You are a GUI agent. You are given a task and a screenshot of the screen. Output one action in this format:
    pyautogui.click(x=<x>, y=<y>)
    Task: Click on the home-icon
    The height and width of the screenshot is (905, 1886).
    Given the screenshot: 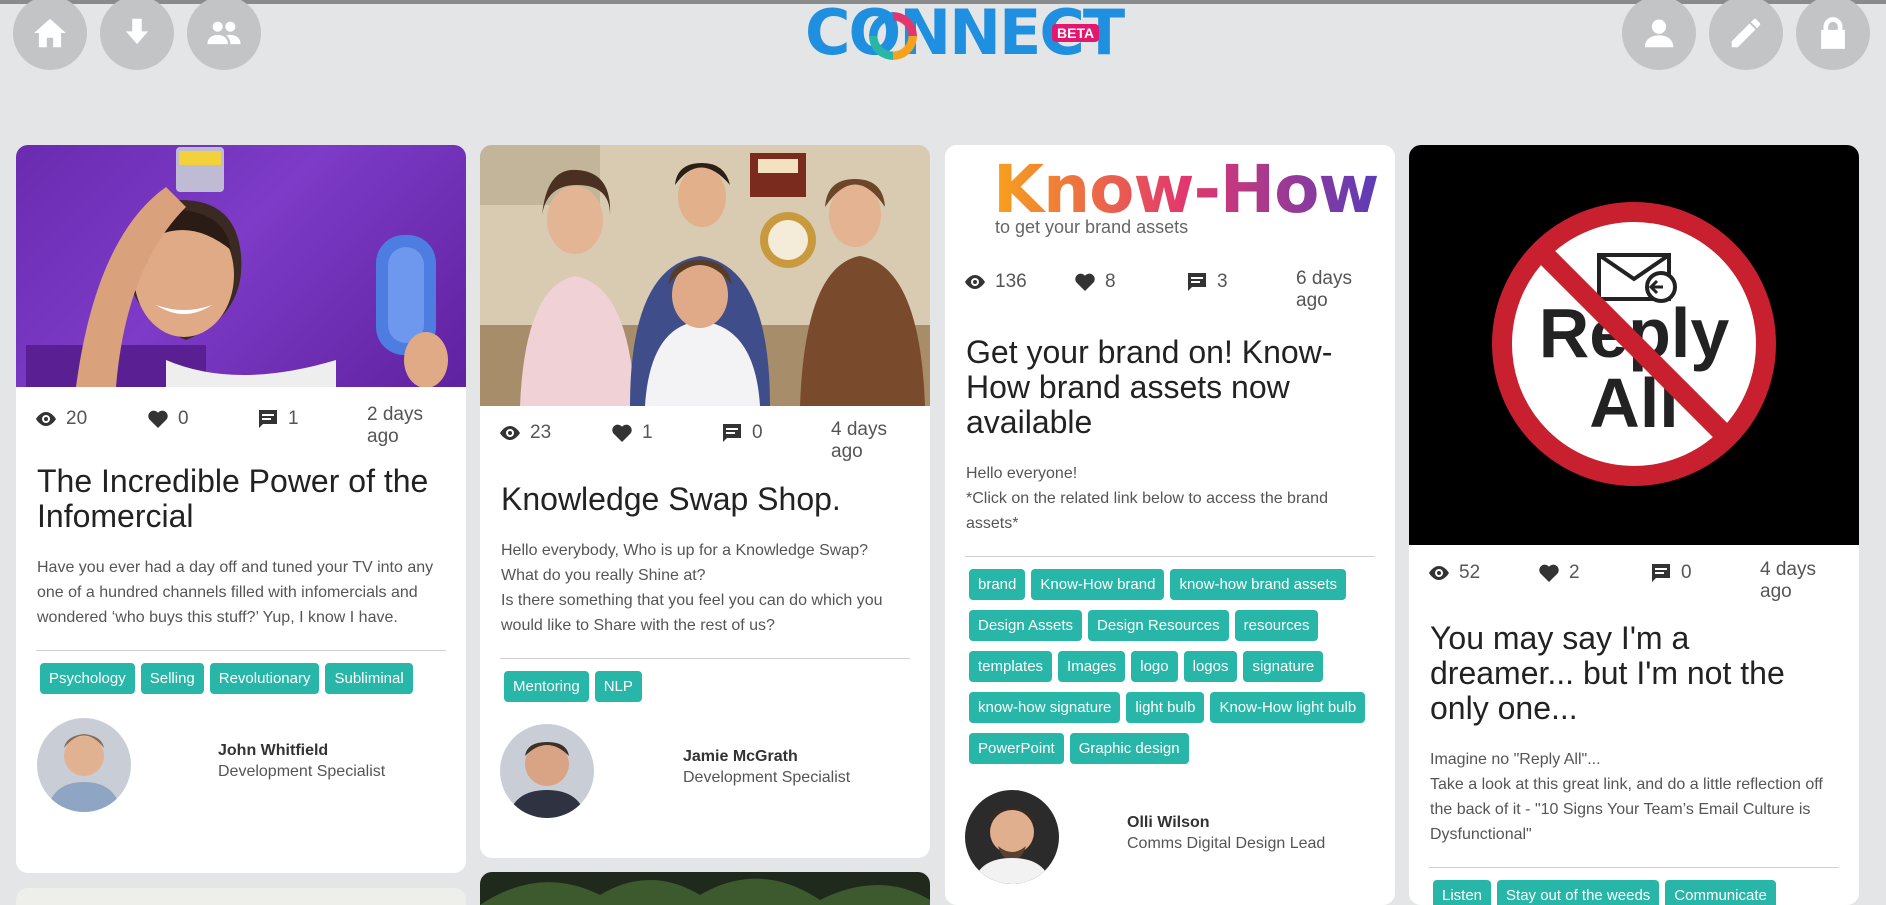 What is the action you would take?
    pyautogui.click(x=50, y=33)
    